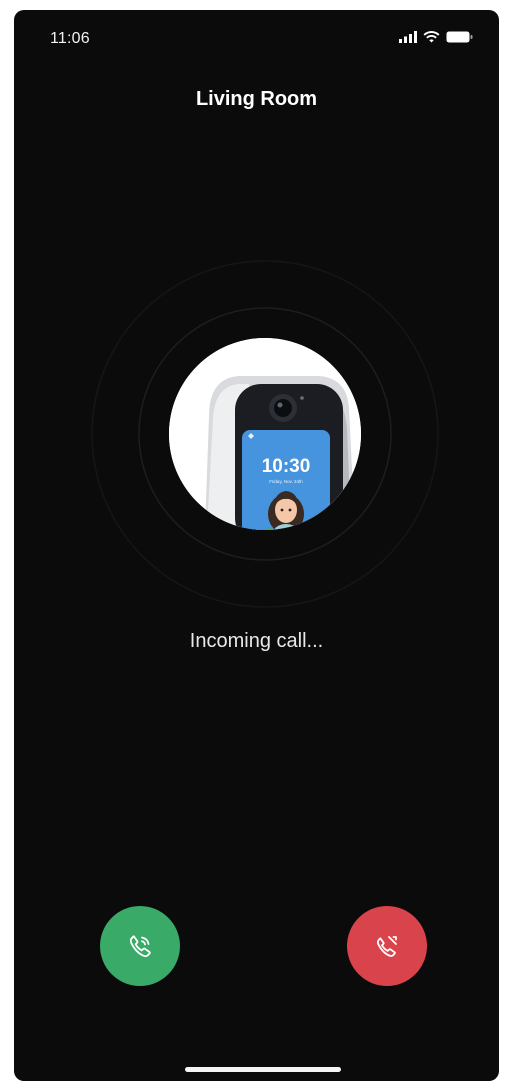 This screenshot has height=1081, width=513. Describe the element at coordinates (263, 1069) in the screenshot. I see `home-indicator` at that location.